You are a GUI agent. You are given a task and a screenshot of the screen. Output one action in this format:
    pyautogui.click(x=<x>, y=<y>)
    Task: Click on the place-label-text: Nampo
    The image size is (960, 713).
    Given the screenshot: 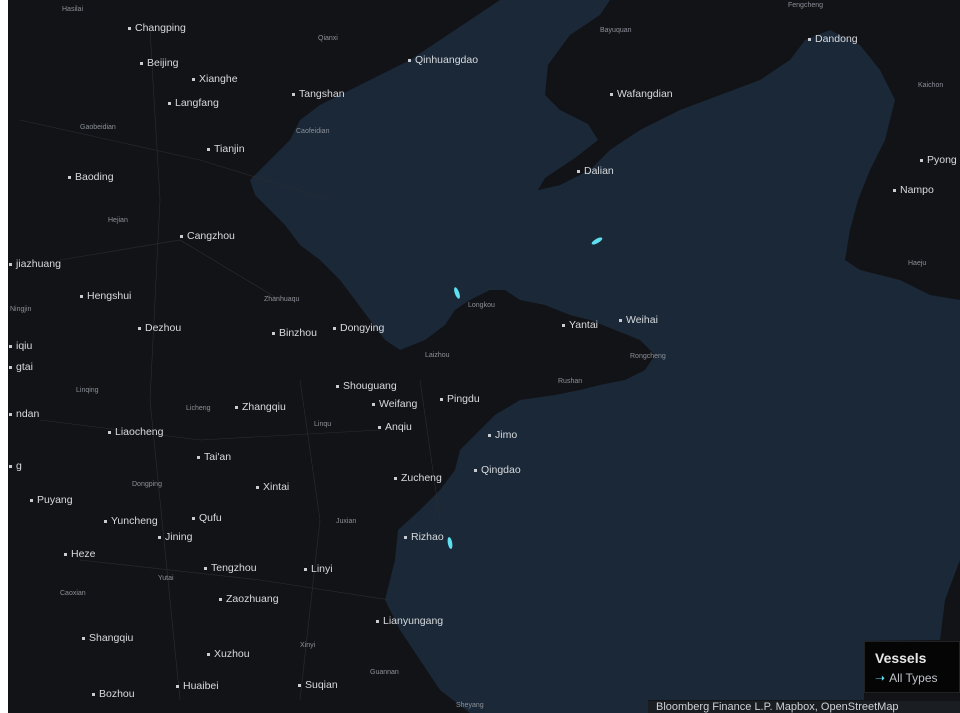 What is the action you would take?
    pyautogui.click(x=917, y=190)
    